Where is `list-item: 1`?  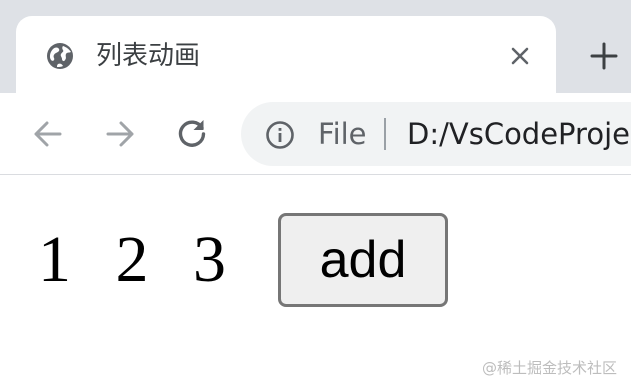
list-item: 1 is located at coordinates (54, 259).